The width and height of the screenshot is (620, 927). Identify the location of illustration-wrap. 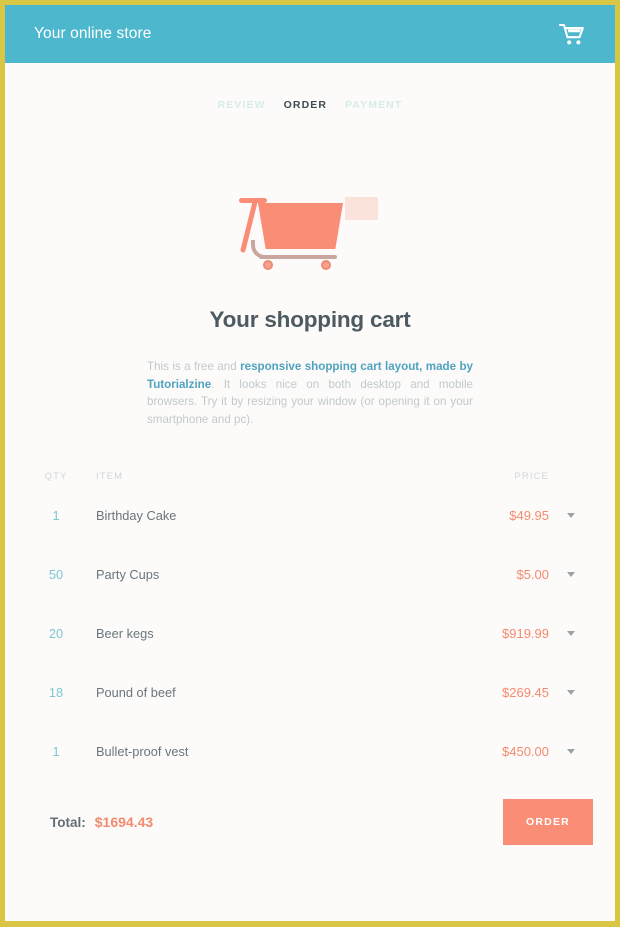
(310, 231).